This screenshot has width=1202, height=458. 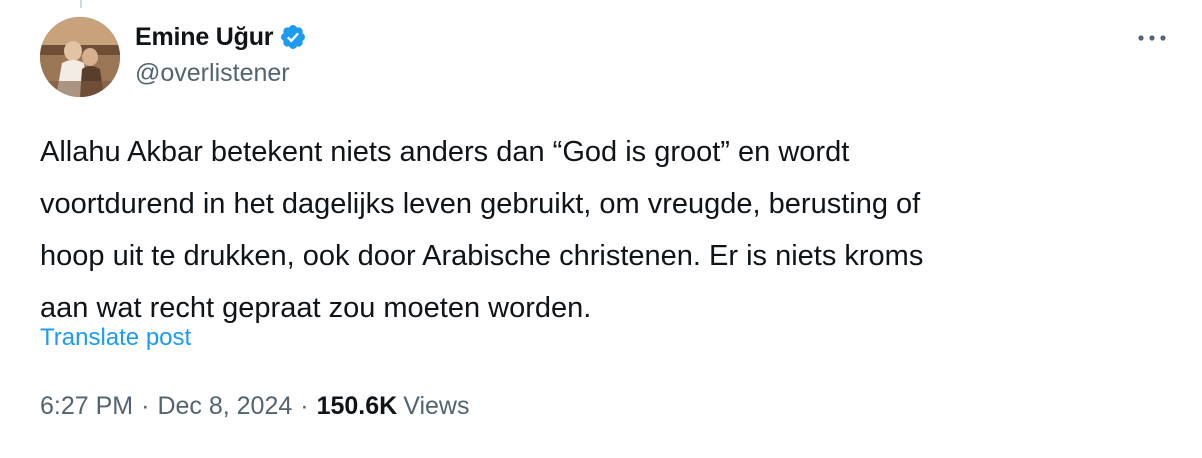 What do you see at coordinates (115, 338) in the screenshot?
I see `translate-post-link: Translate post` at bounding box center [115, 338].